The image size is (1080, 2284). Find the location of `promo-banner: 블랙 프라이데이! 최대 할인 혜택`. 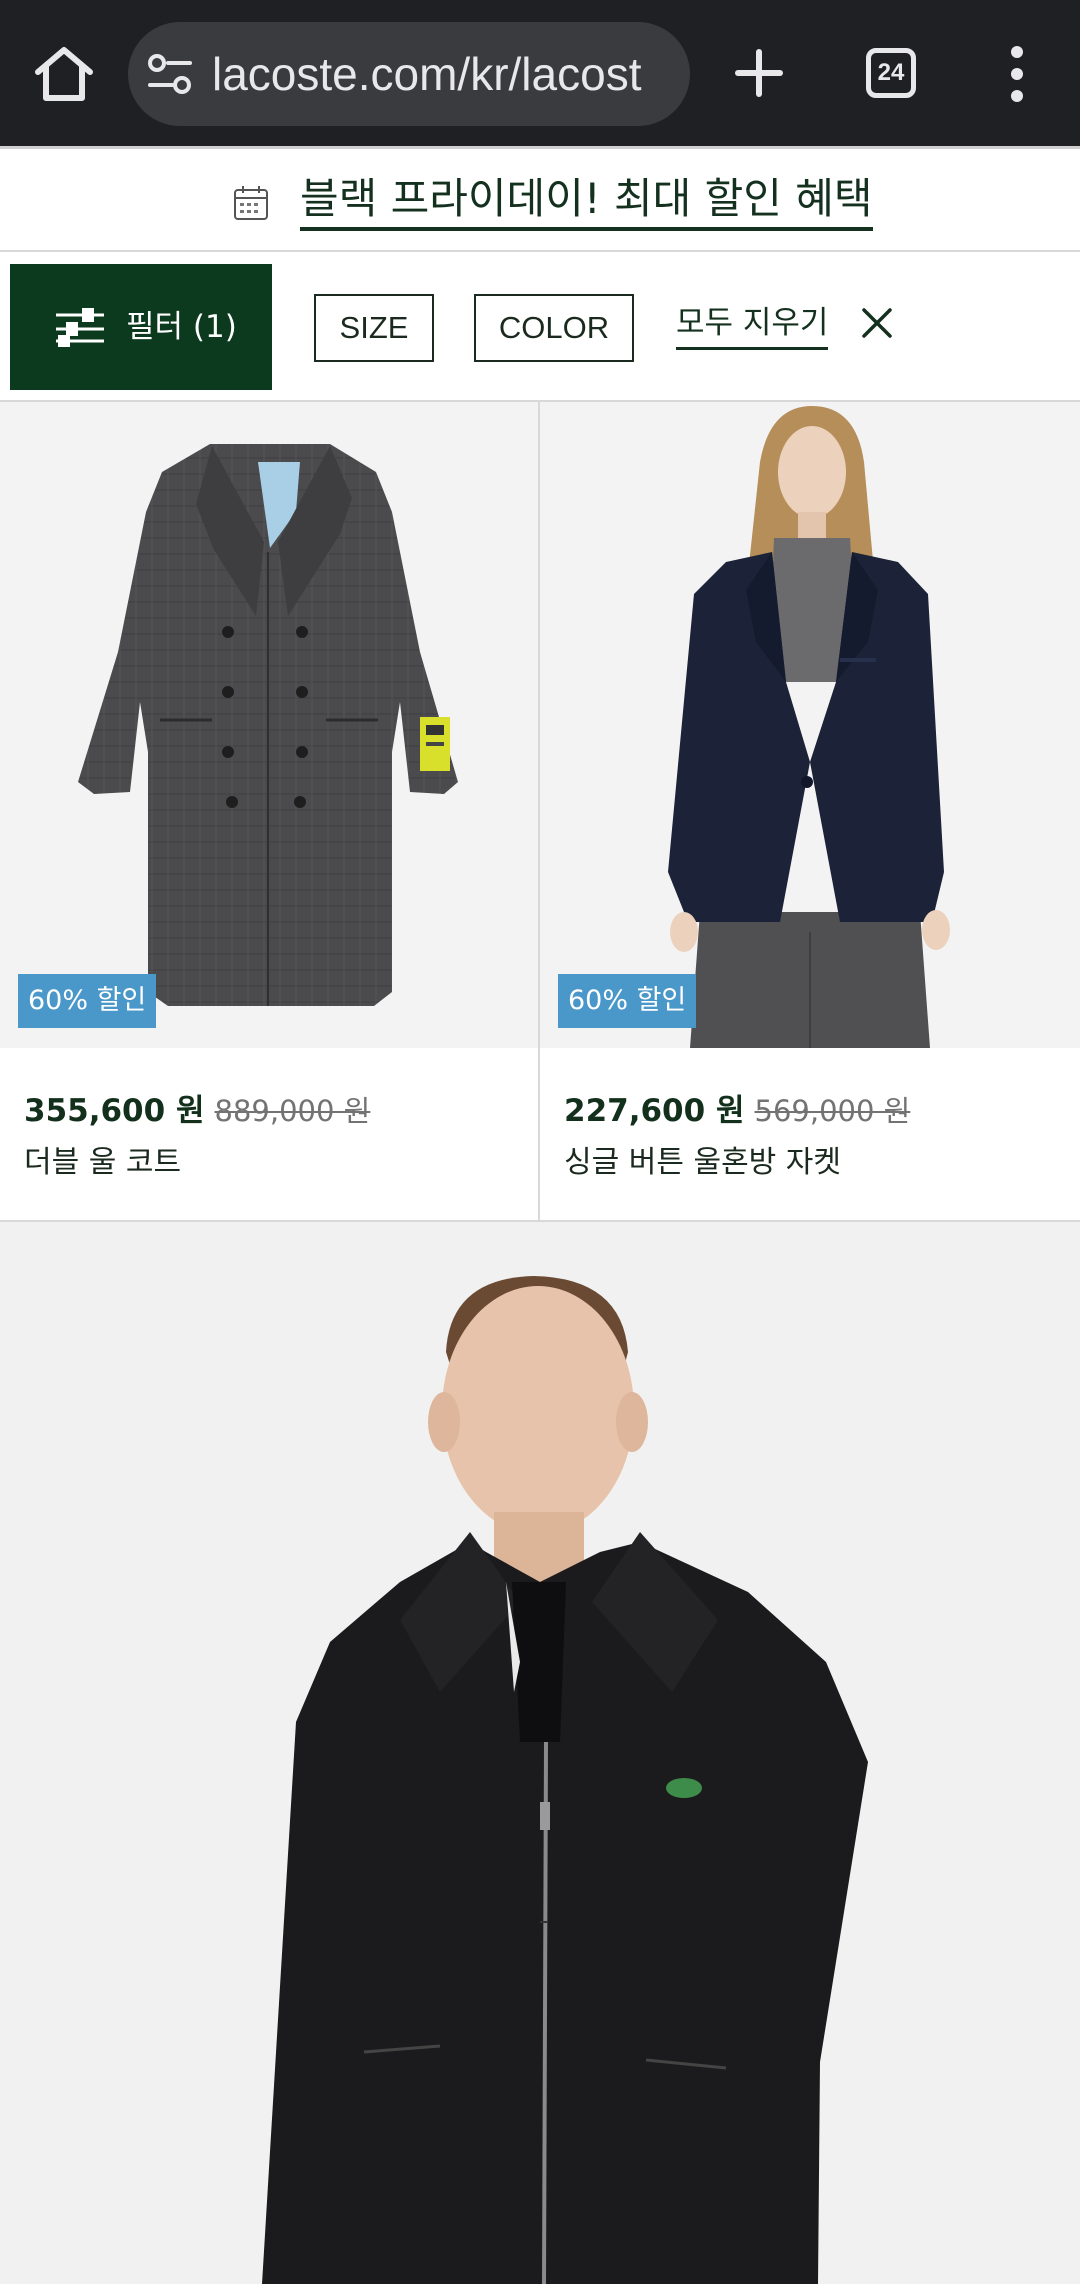

promo-banner: 블랙 프라이데이! 최대 할인 혜택 is located at coordinates (540, 199).